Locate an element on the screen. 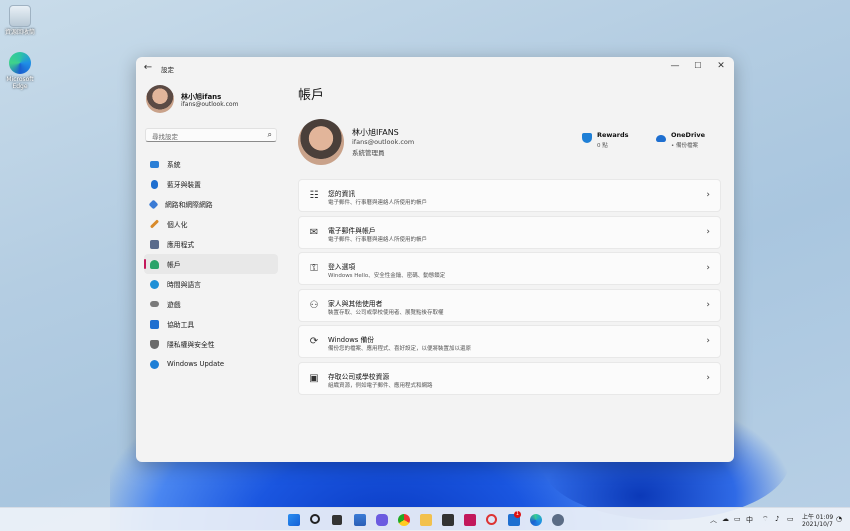 The height and width of the screenshot is (531, 850). chevron-up-icon: ︿ is located at coordinates (713, 520).